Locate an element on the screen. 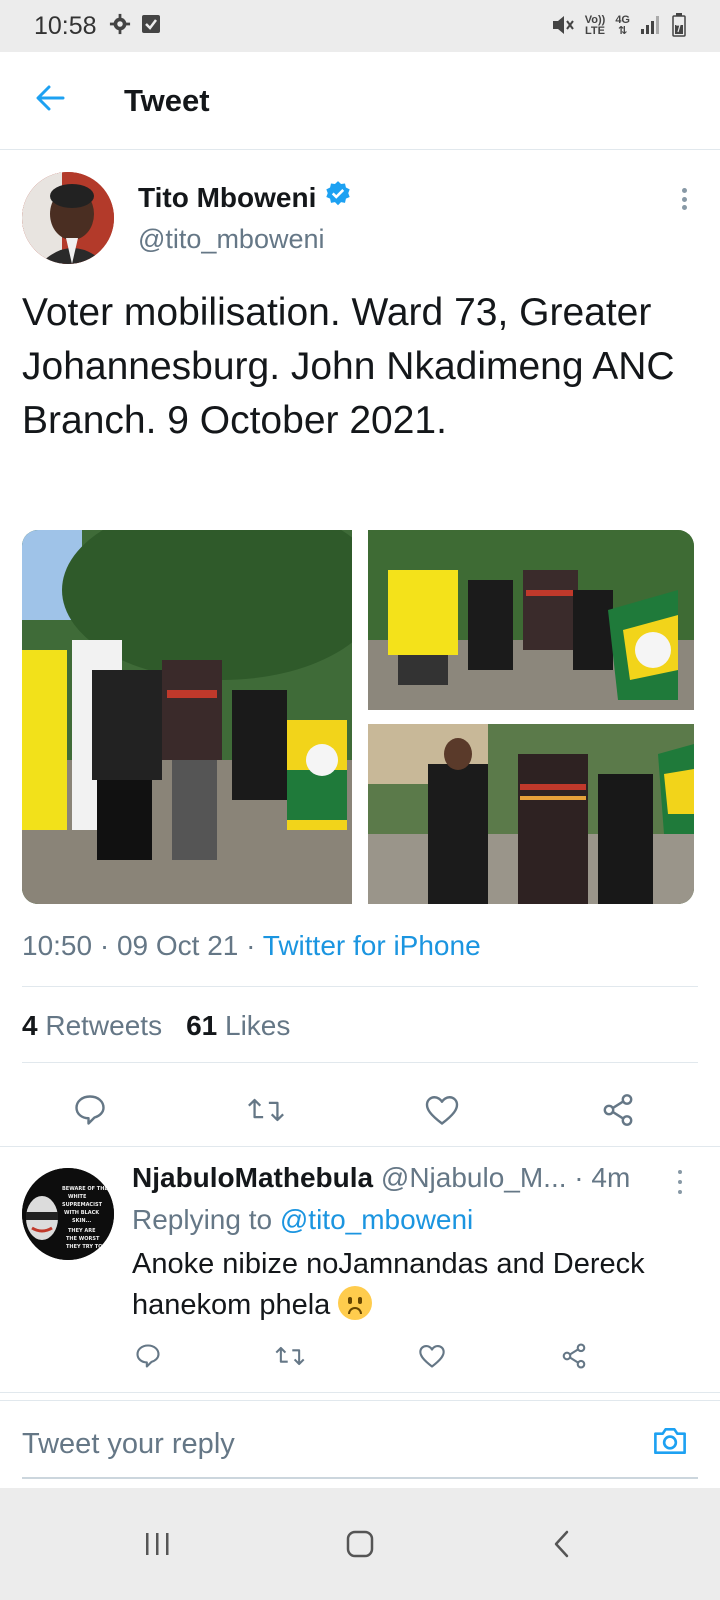 Image resolution: width=720 pixels, height=1600 pixels. arrow-left-icon is located at coordinates (50, 100).